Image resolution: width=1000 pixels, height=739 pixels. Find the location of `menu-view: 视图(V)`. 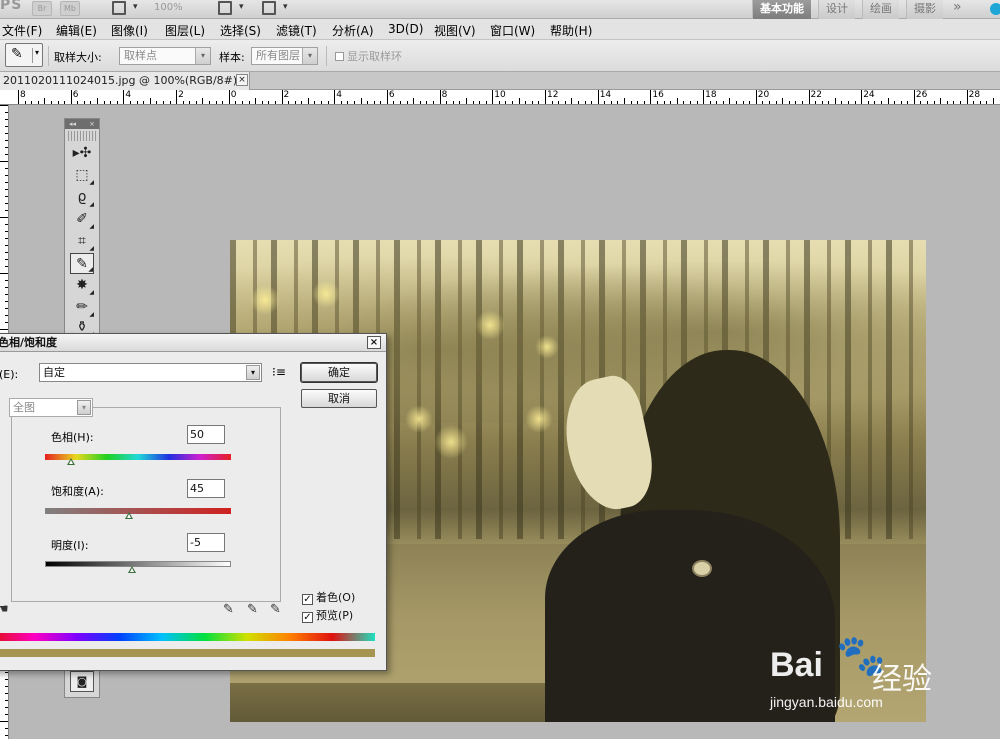

menu-view: 视图(V) is located at coordinates (455, 30).